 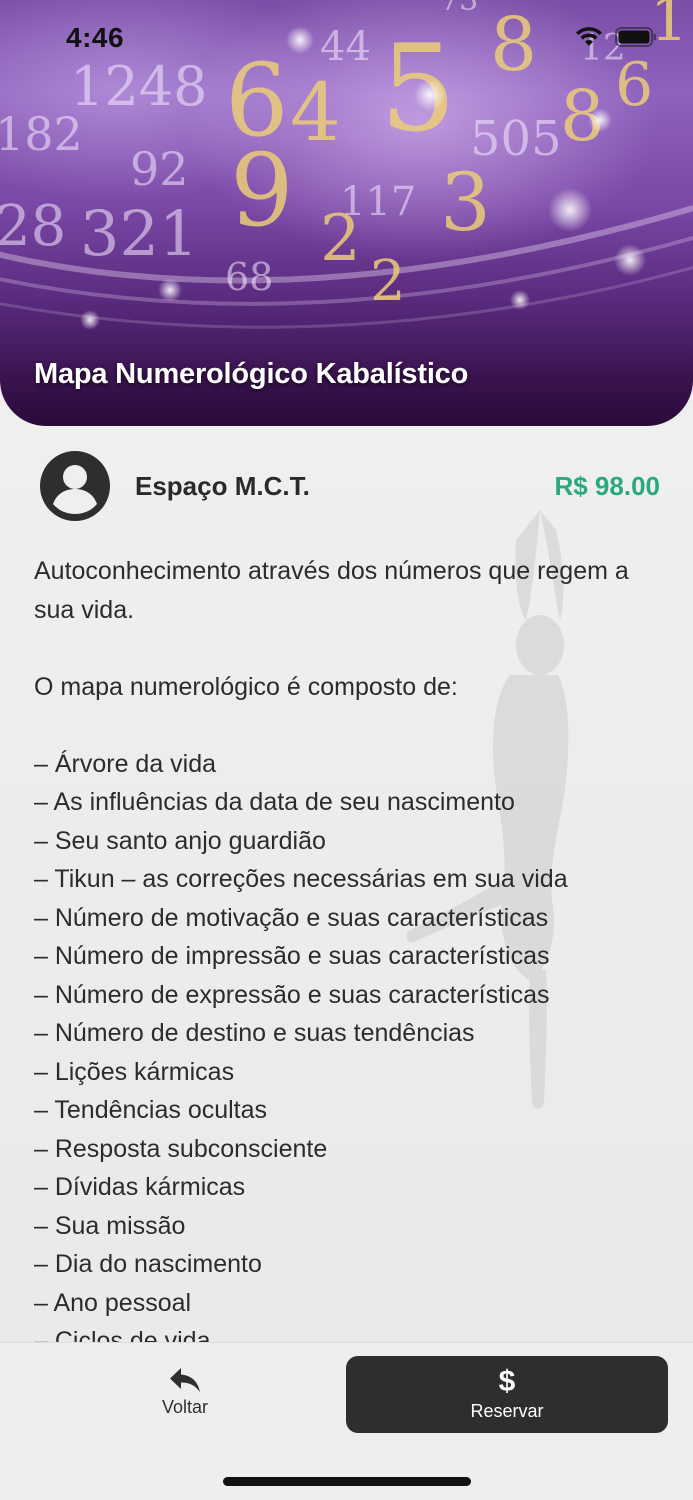 I want to click on status-icons, so click(x=616, y=37).